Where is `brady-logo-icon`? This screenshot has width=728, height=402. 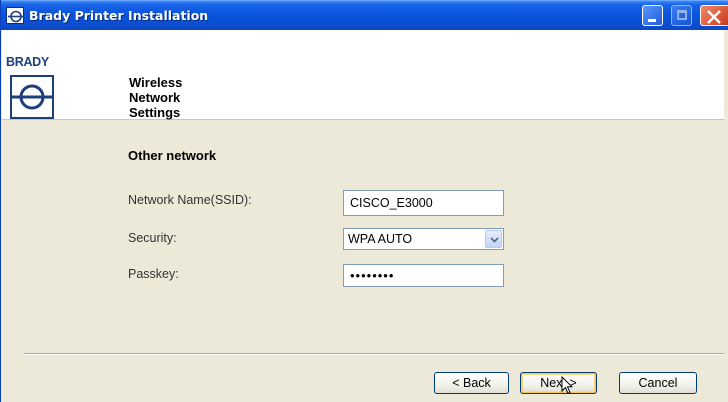 brady-logo-icon is located at coordinates (32, 97).